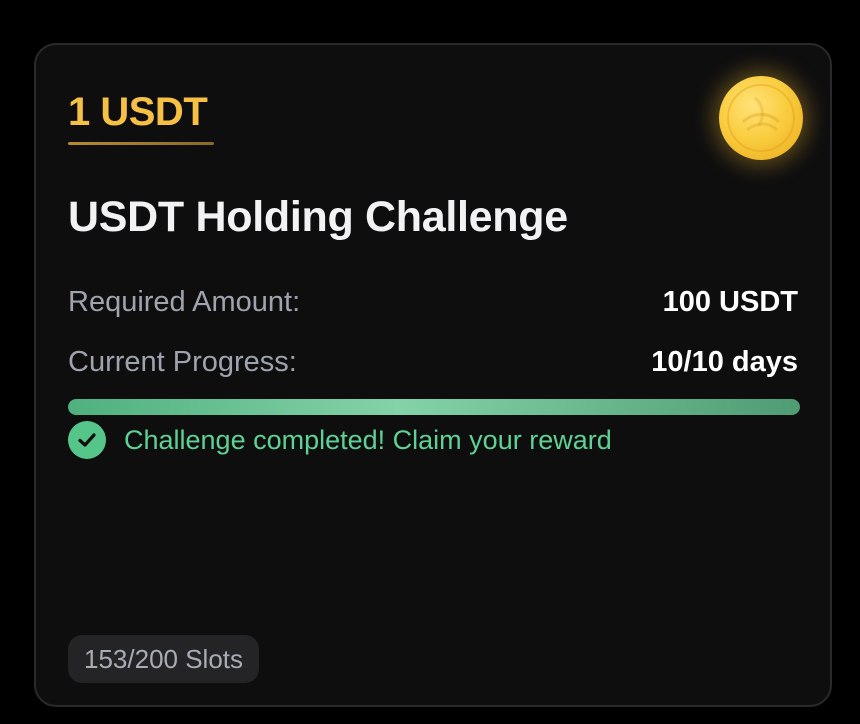  What do you see at coordinates (138, 112) in the screenshot?
I see `reward-amount: 1 USDT` at bounding box center [138, 112].